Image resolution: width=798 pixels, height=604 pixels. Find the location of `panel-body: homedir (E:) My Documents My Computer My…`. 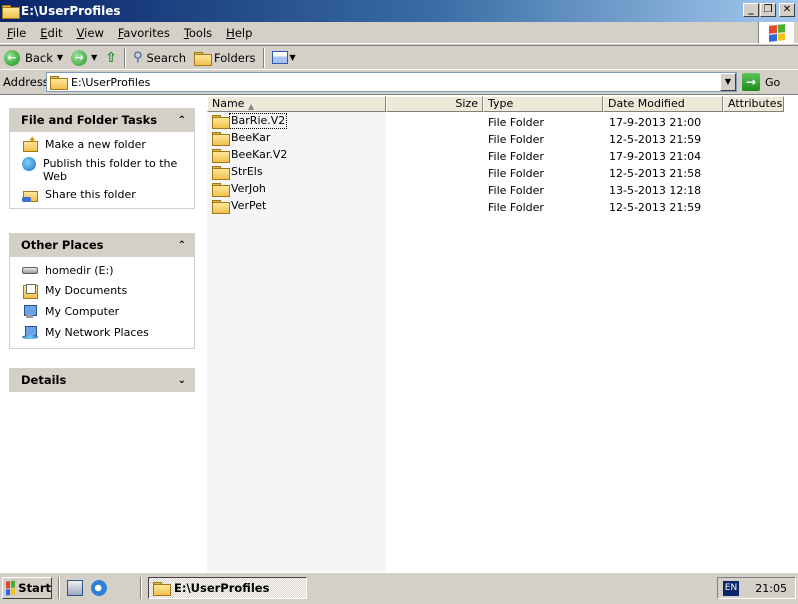

panel-body: homedir (E:) My Documents My Computer My… is located at coordinates (102, 303).